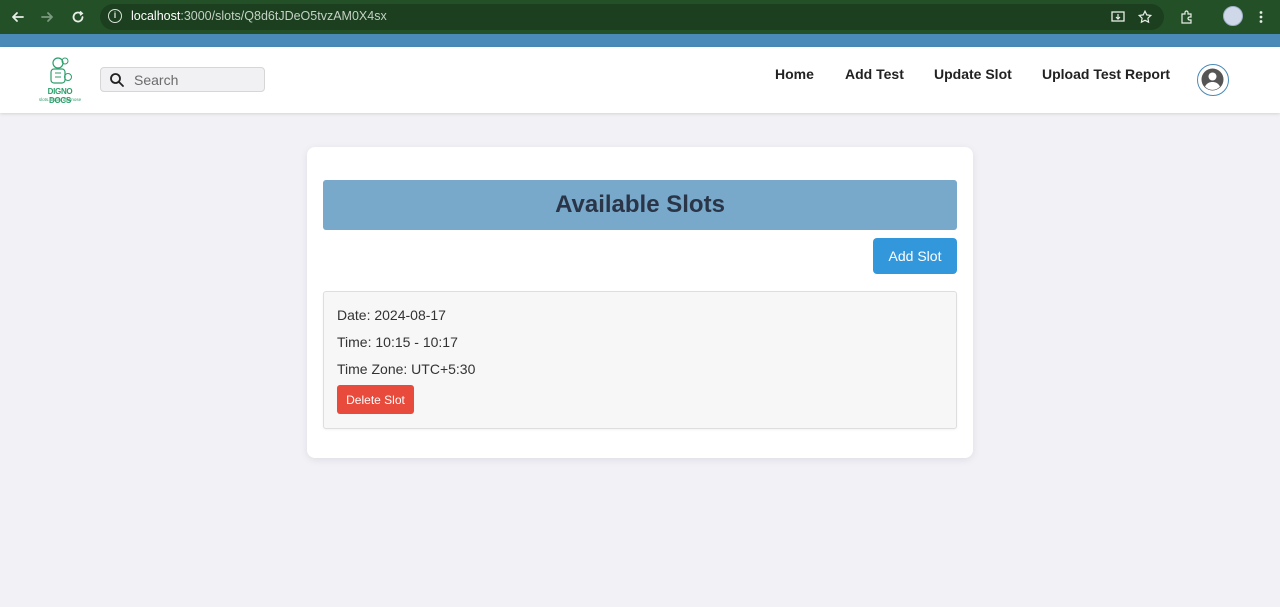 The height and width of the screenshot is (607, 1280). I want to click on slots-title-bar: Available Slots, so click(640, 205).